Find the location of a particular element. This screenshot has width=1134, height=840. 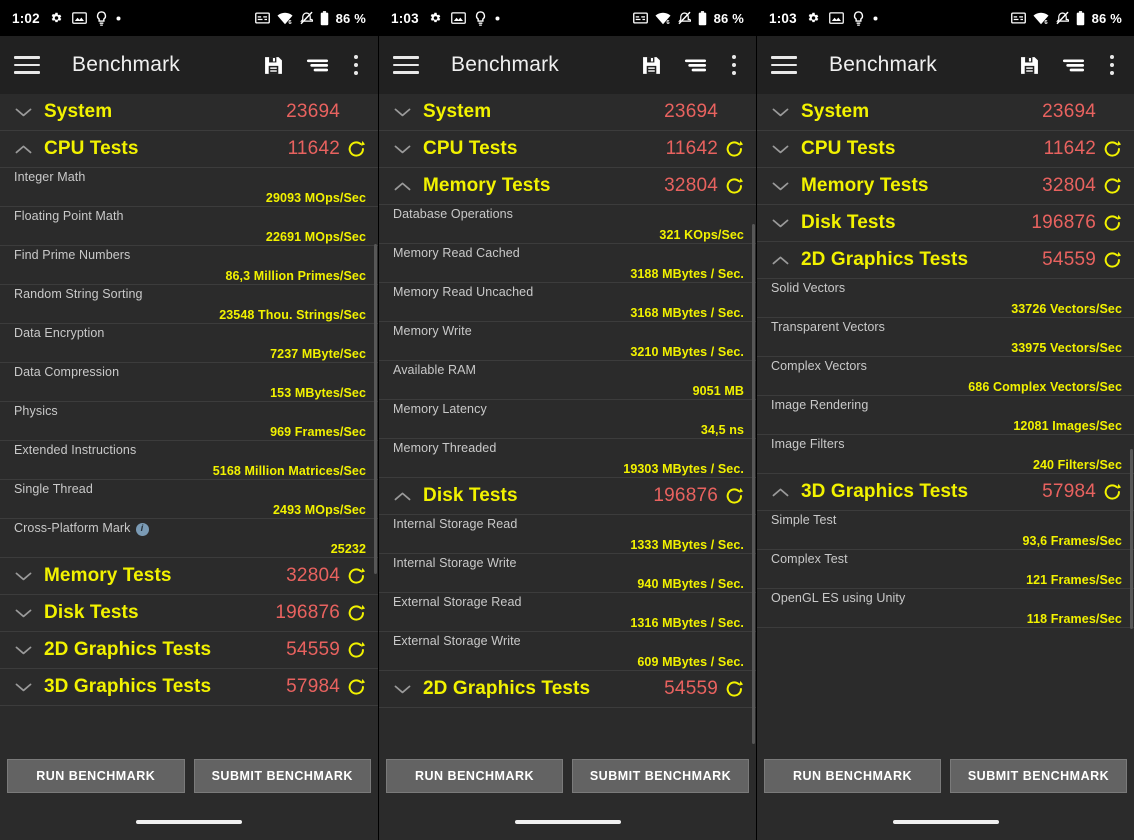

benchmark-result-row: Memory Write 3210 MBytes / Sec. is located at coordinates (567, 341).